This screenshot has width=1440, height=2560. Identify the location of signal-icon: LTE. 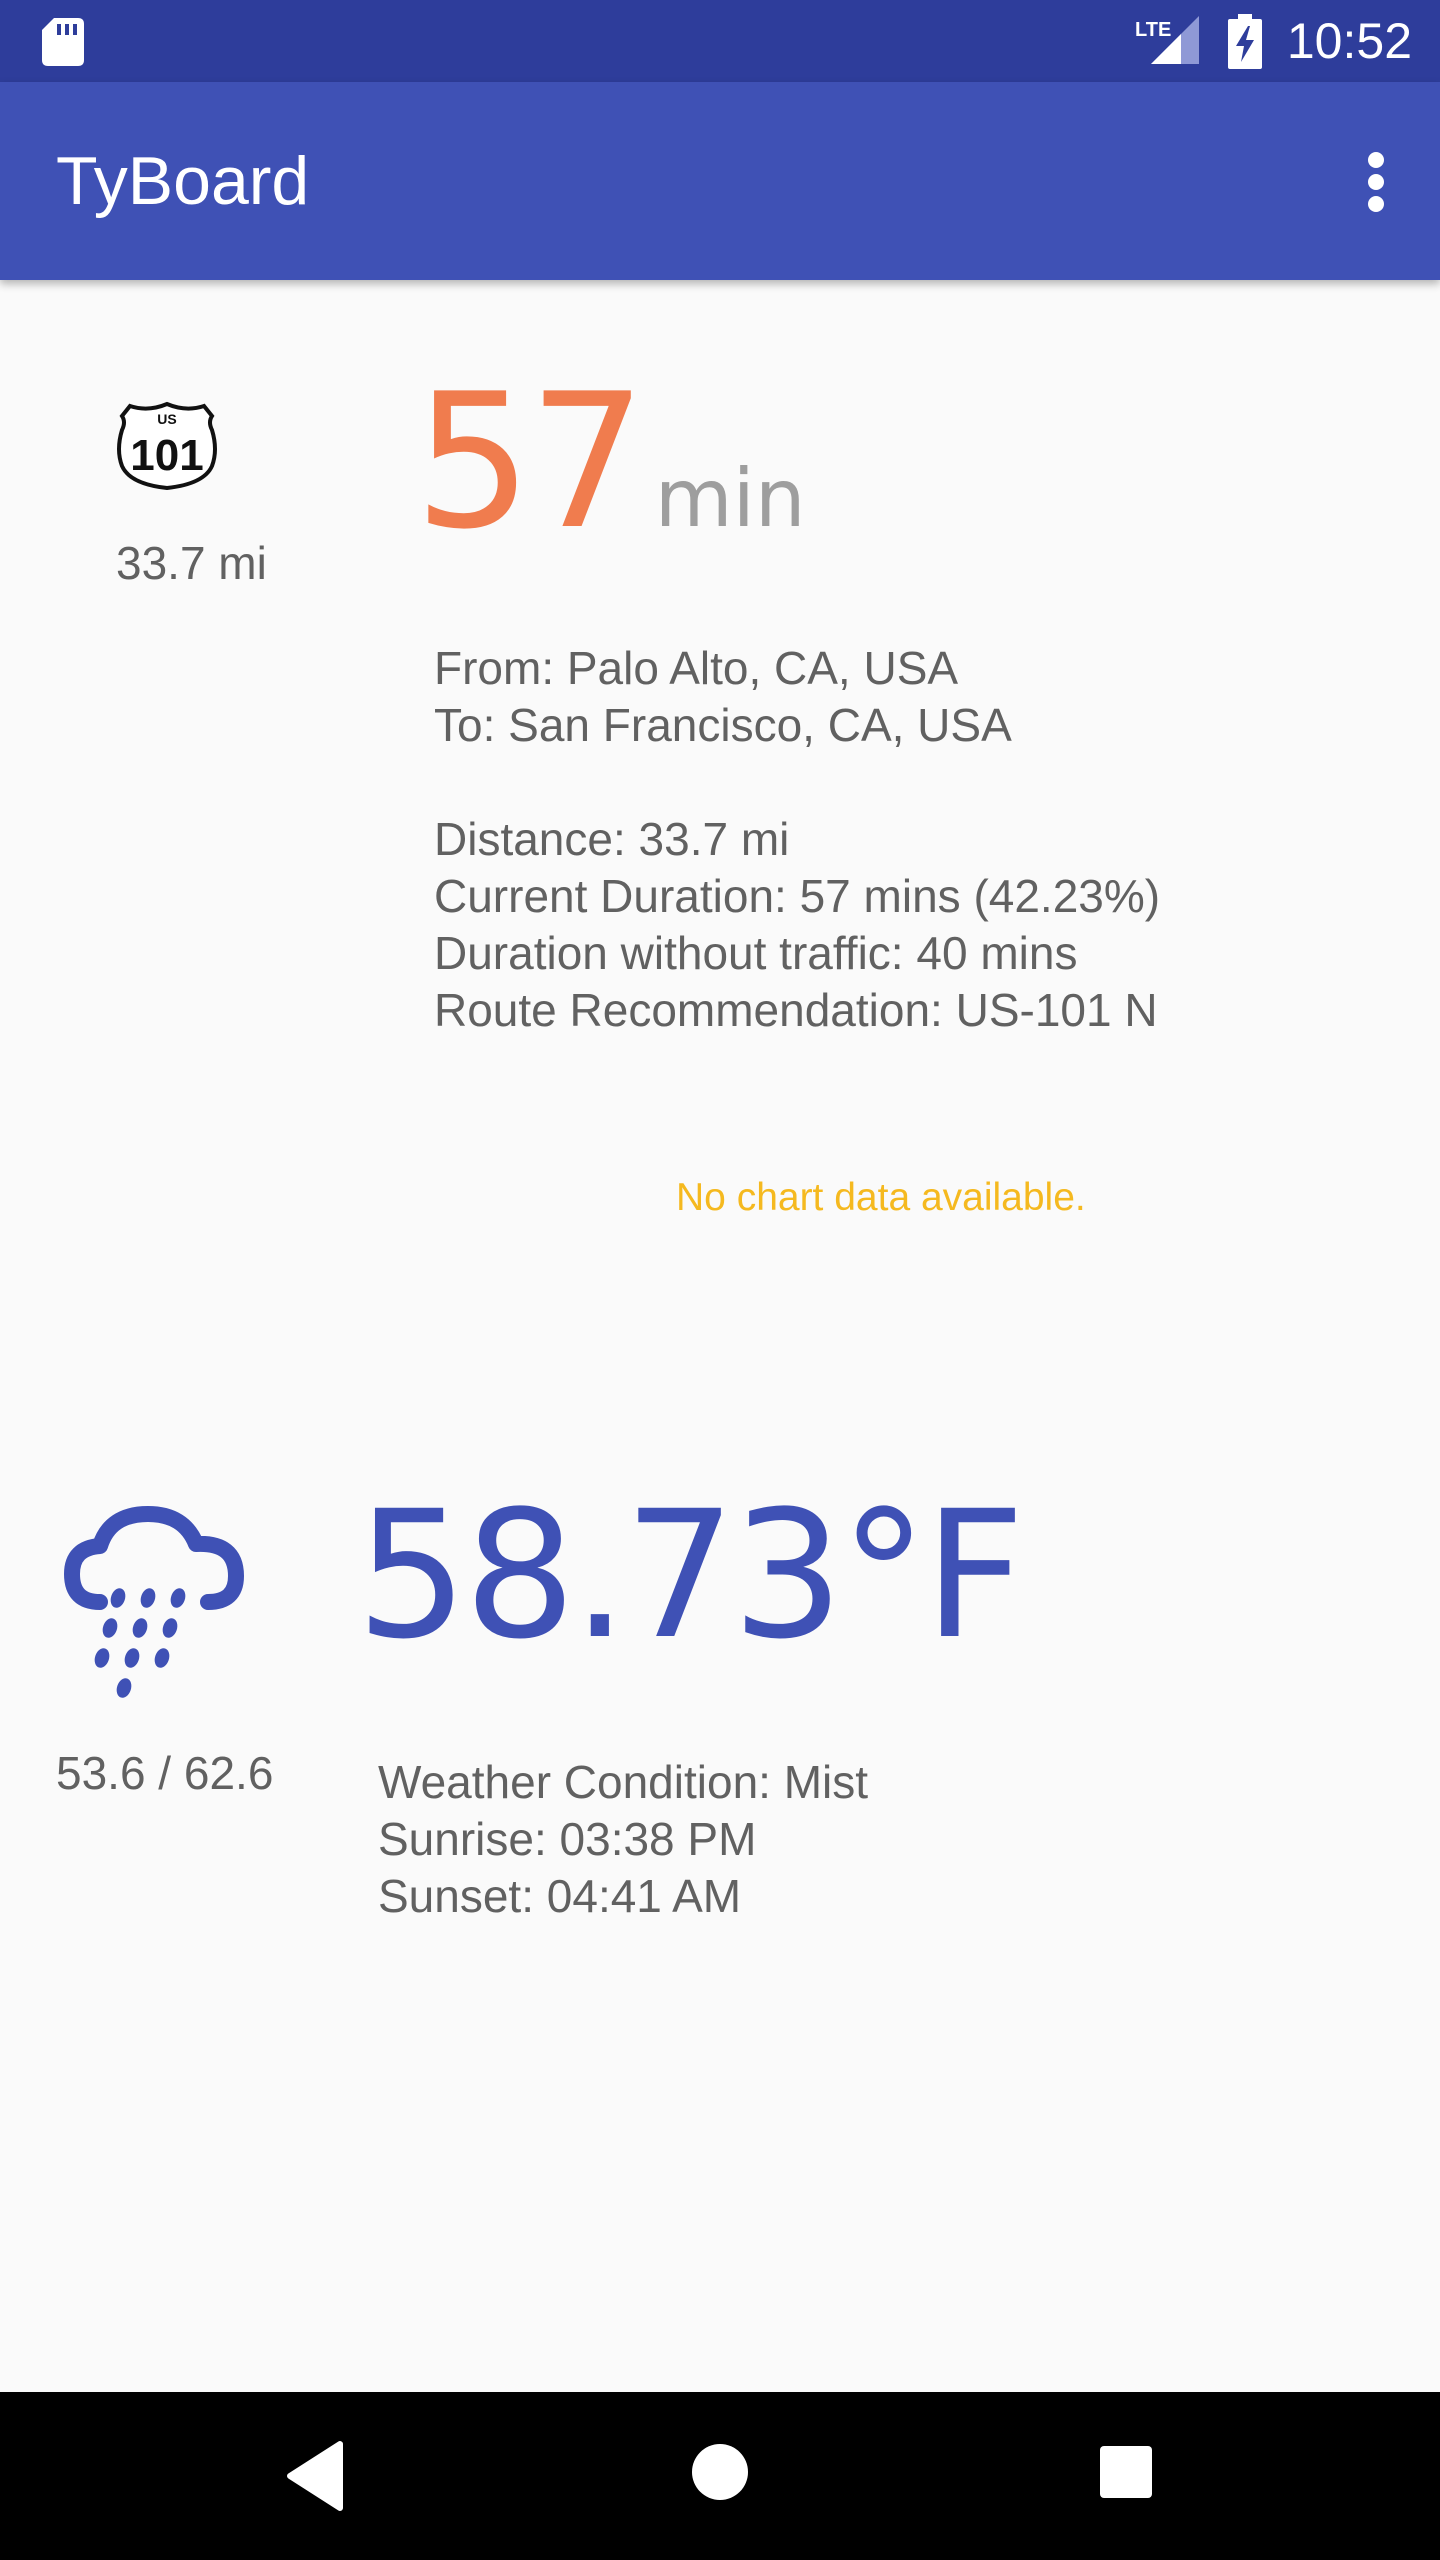
(1167, 40).